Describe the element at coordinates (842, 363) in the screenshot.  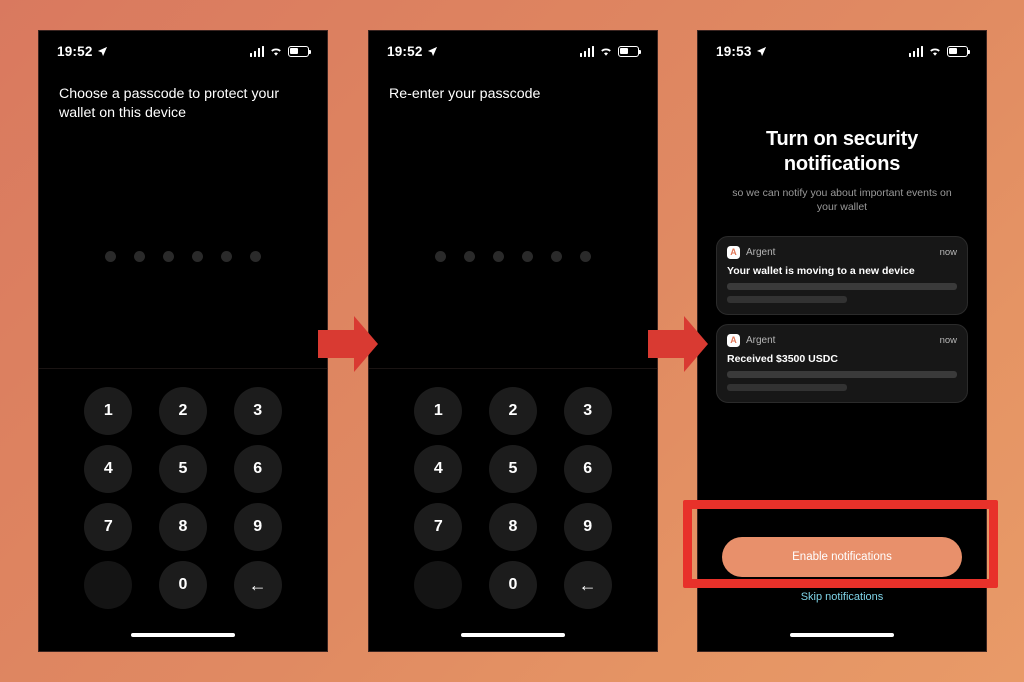
I see `notification-card: A Argent now Received $3500 USDC` at that location.